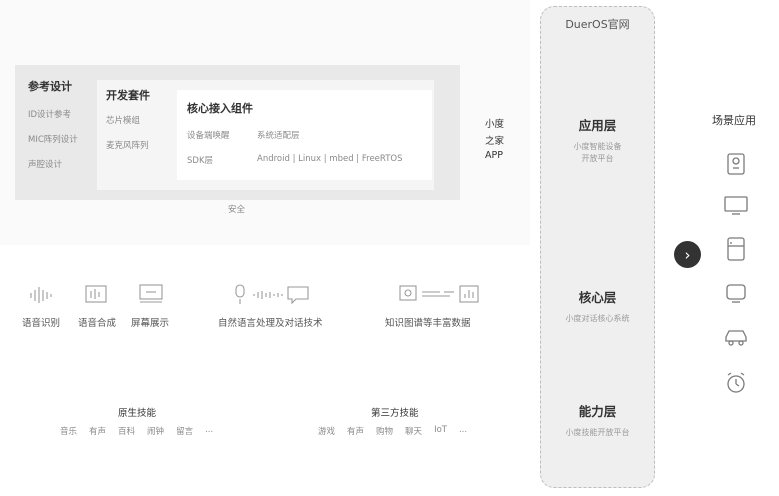 This screenshot has height=496, width=779. Describe the element at coordinates (98, 432) in the screenshot. I see `native-skill: 有声` at that location.